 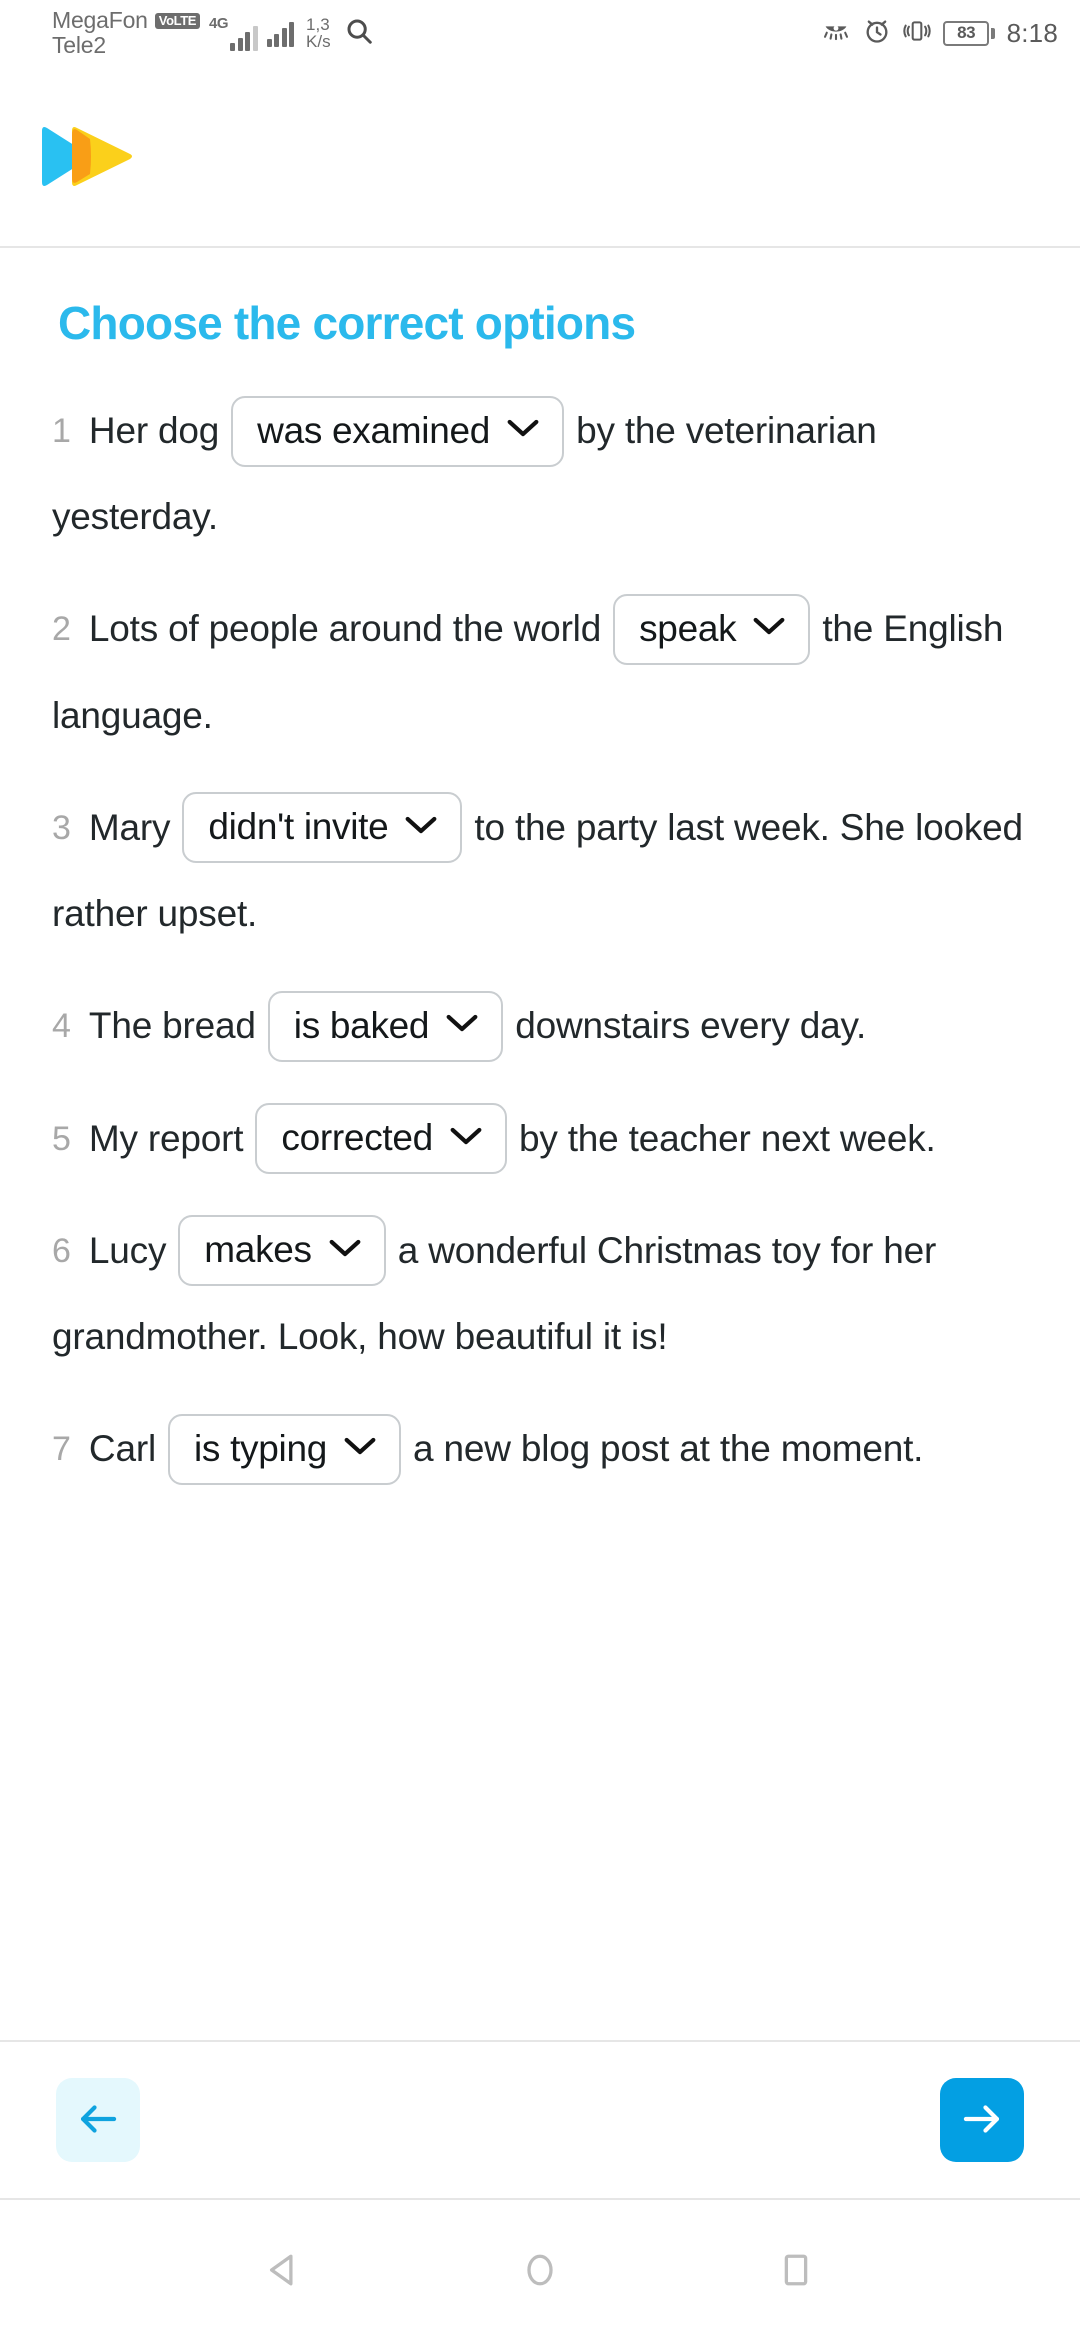 I want to click on question-number: 2, so click(x=61, y=629).